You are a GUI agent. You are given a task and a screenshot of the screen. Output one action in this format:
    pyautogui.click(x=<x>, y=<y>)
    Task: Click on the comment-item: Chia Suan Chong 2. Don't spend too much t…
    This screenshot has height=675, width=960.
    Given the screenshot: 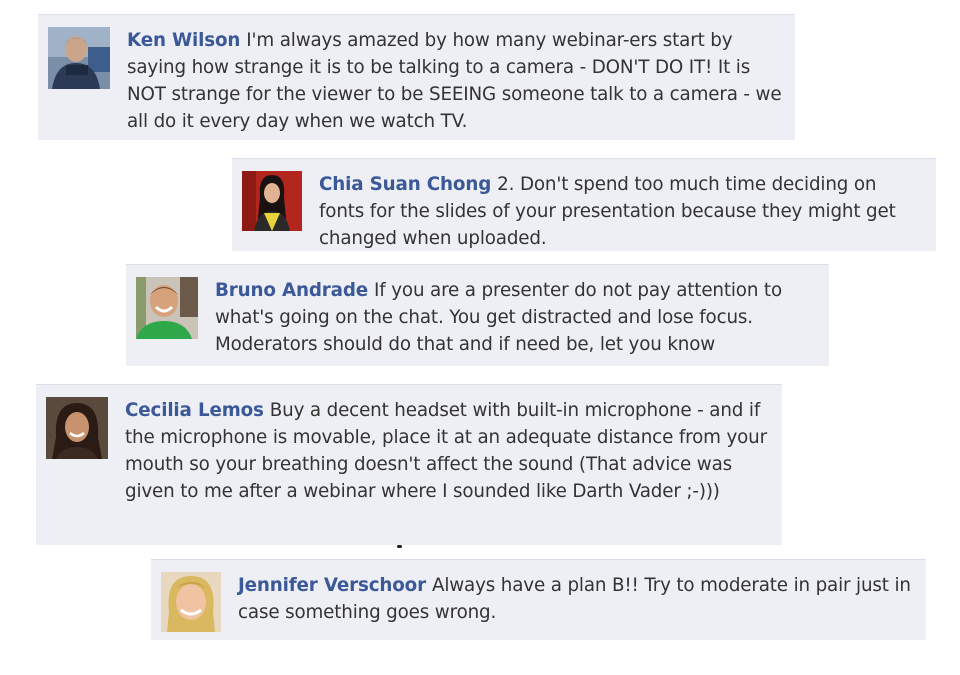 What is the action you would take?
    pyautogui.click(x=584, y=204)
    